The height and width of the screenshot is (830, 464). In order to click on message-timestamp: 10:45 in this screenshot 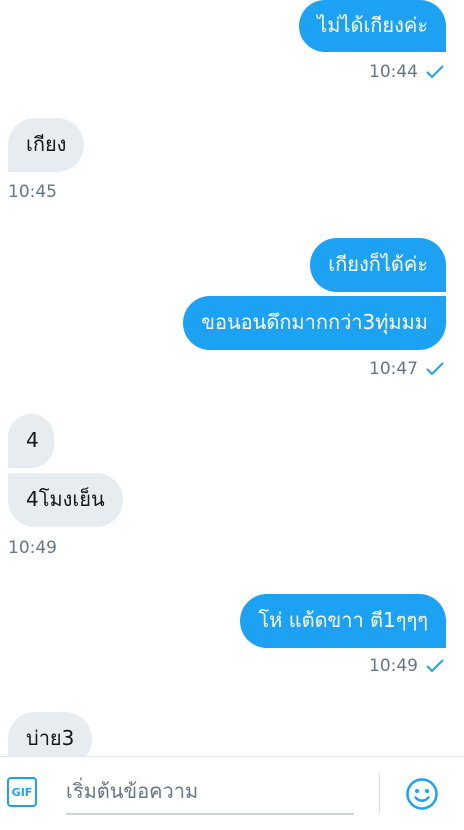, I will do `click(32, 192)`.